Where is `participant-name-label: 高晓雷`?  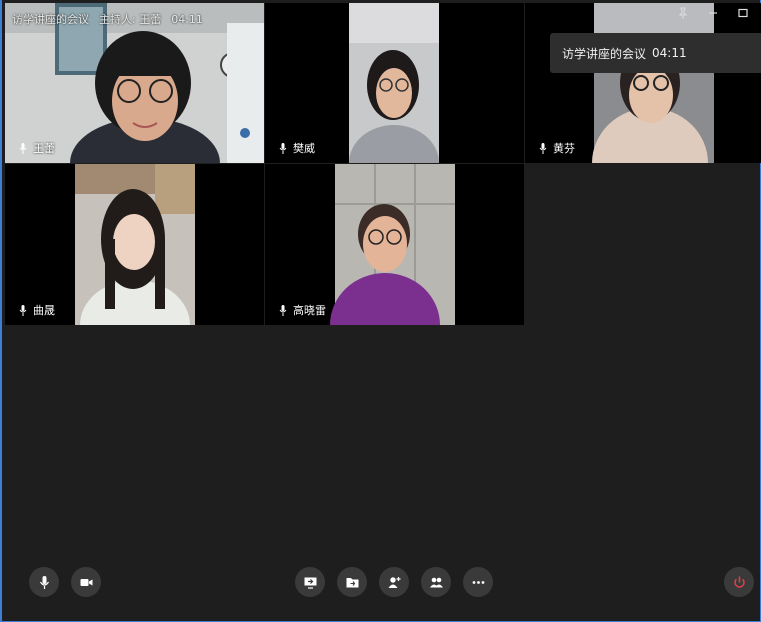 participant-name-label: 高晓雷 is located at coordinates (302, 310).